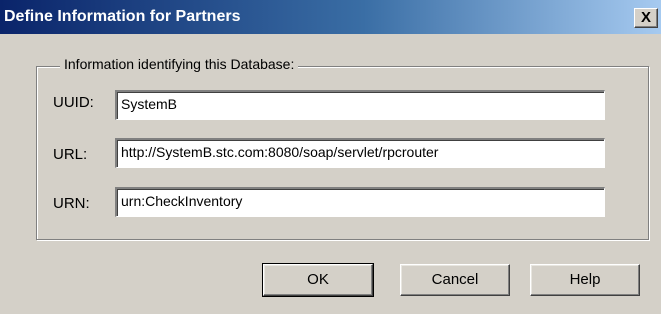 The width and height of the screenshot is (661, 314). Describe the element at coordinates (73, 102) in the screenshot. I see `uuid-label: UUID:` at that location.